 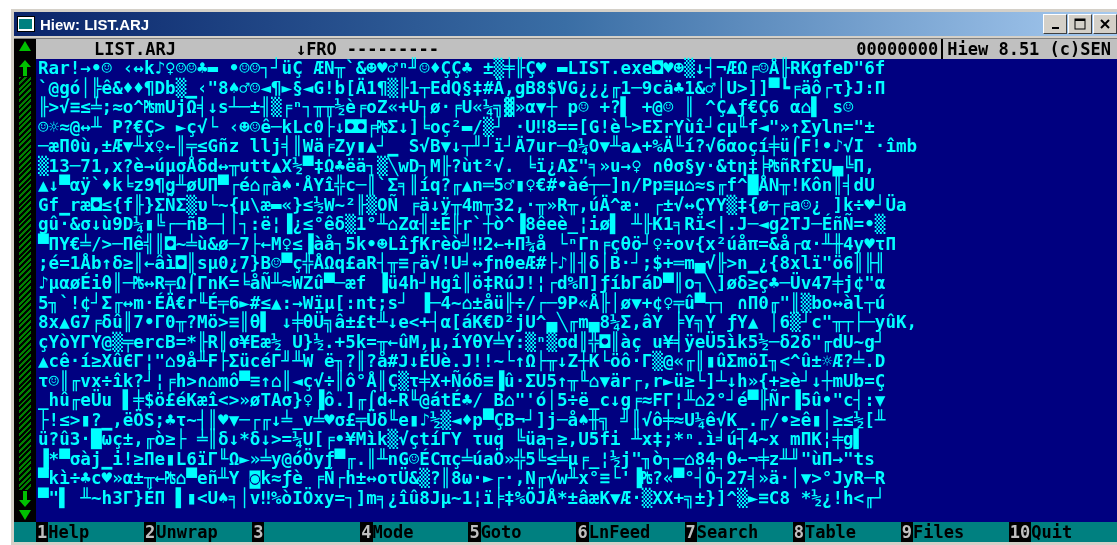 I want to click on minimize-icon, so click(x=1055, y=28).